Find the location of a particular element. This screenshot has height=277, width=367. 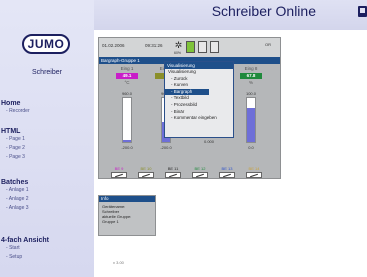

binary-label: BE 14 is located at coordinates (254, 168).